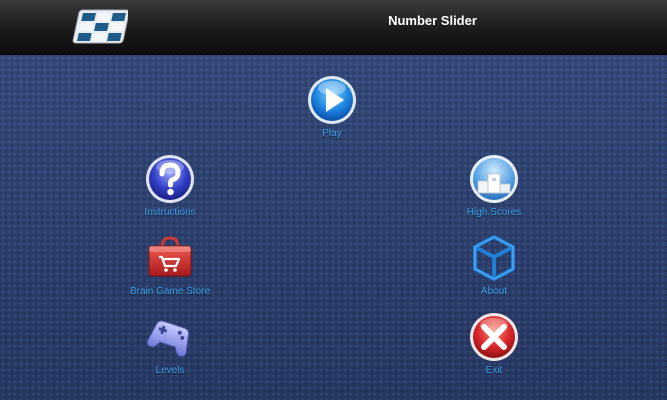  I want to click on podium-icon, so click(494, 179).